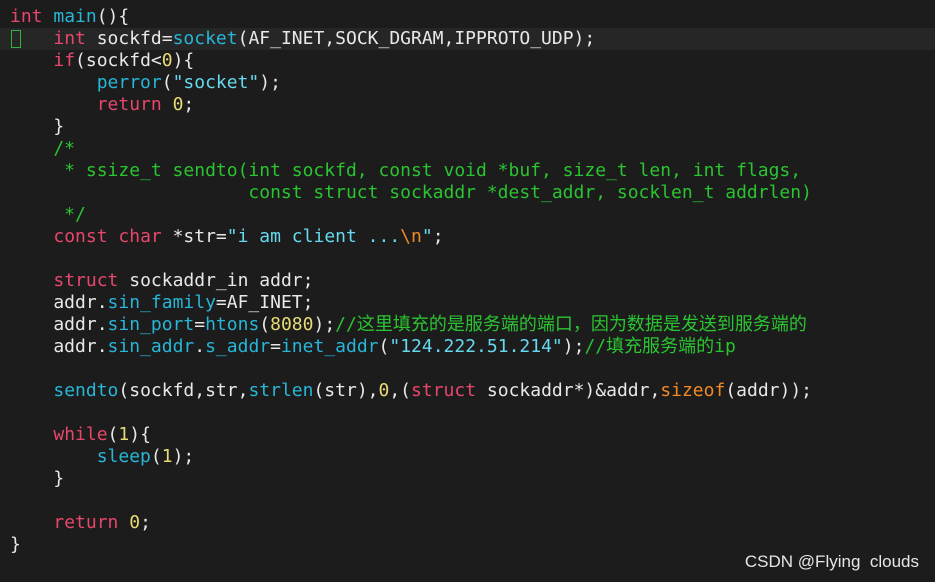 The image size is (935, 582). What do you see at coordinates (205, 38) in the screenshot?
I see `code-token: socket` at bounding box center [205, 38].